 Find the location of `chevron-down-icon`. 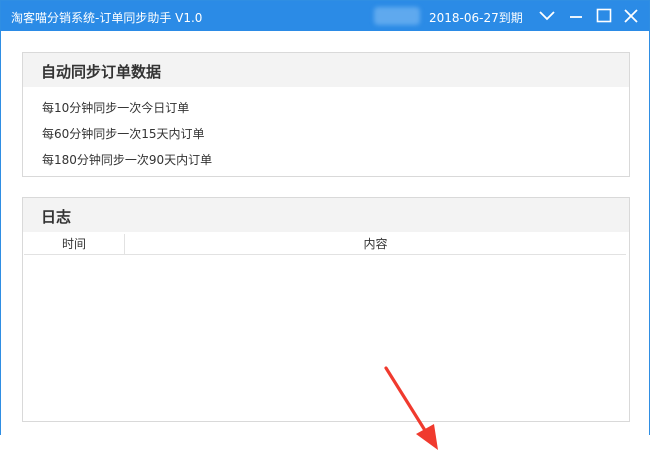

chevron-down-icon is located at coordinates (547, 16).